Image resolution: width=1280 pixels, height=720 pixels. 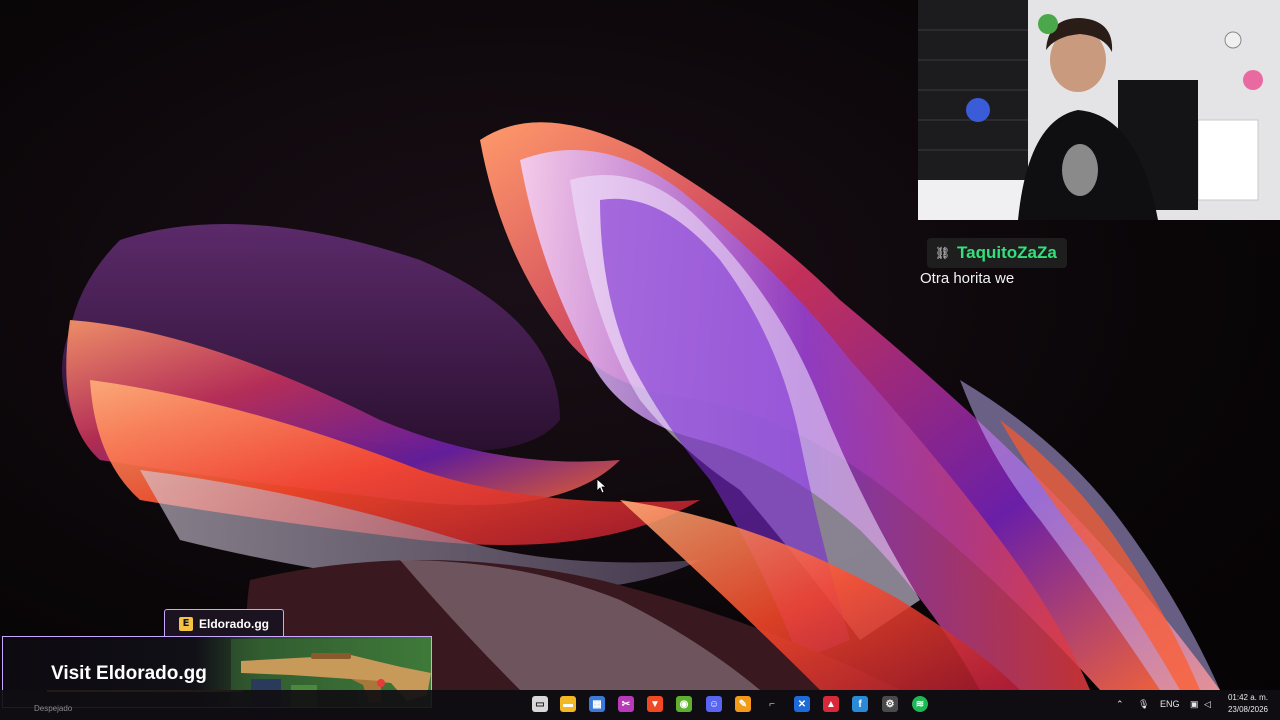 I want to click on chat-username-chip: ⛓ TaquitoZaZa, so click(x=997, y=253).